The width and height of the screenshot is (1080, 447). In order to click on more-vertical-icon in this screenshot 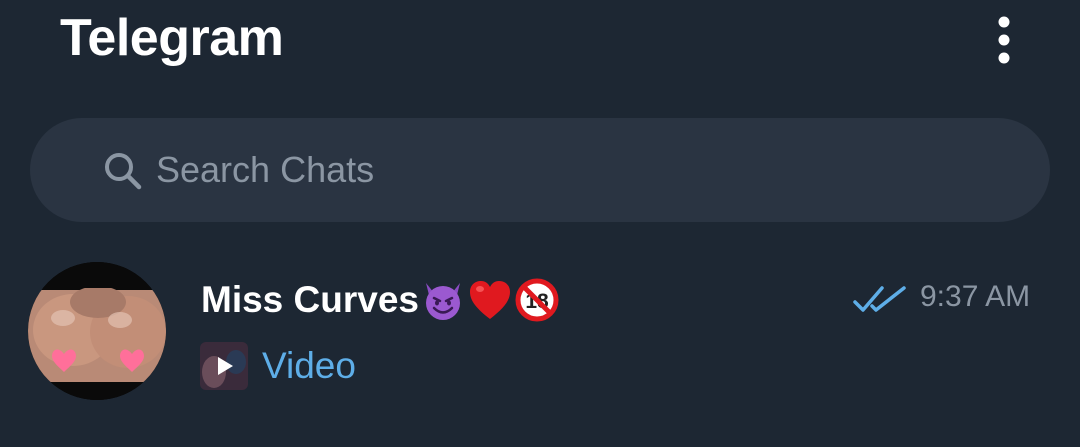, I will do `click(1004, 40)`.